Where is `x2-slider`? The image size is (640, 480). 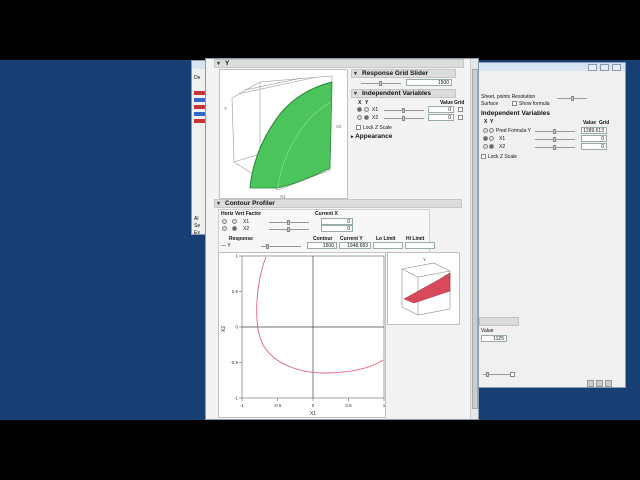 x2-slider is located at coordinates (555, 147).